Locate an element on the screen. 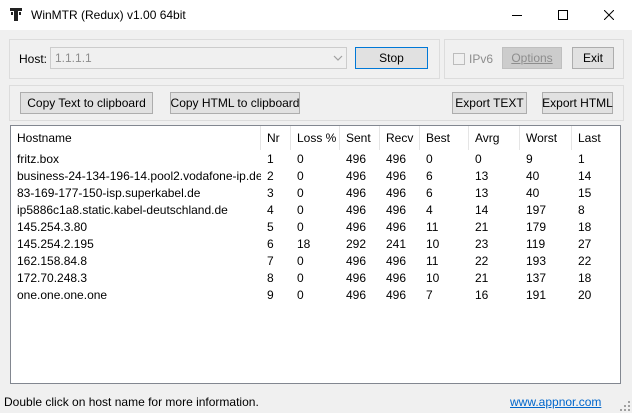 This screenshot has width=632, height=413. cell-worst: 137 is located at coordinates (536, 278).